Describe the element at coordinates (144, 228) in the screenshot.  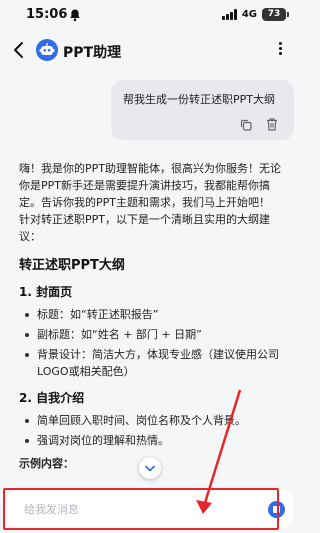
I see `answer-lead: 针对转正述职PPT，以下是一个清晰且实用的大纲建议：` at that location.